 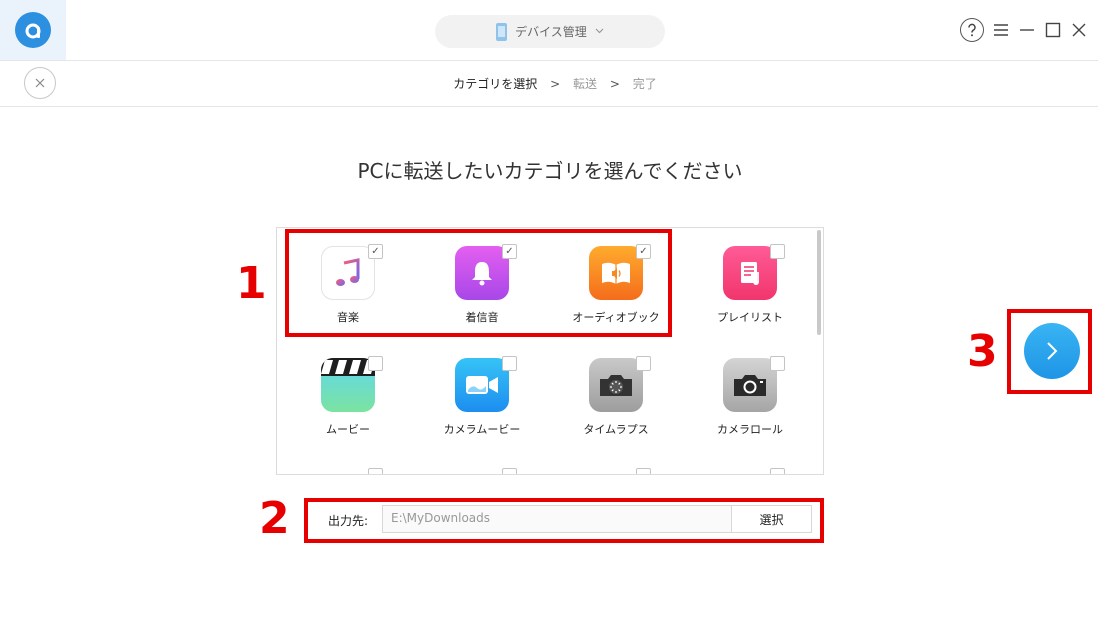 I want to click on device-selector-label: デバイス管理, so click(x=551, y=32).